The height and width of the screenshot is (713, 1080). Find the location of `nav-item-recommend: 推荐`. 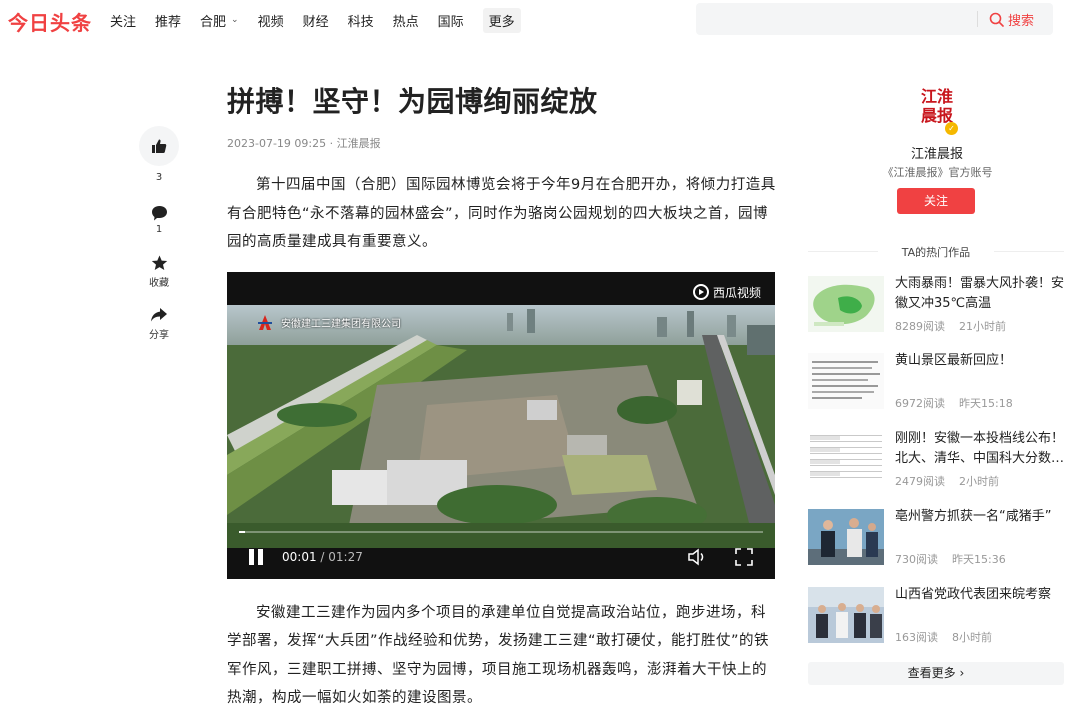

nav-item-recommend: 推荐 is located at coordinates (168, 20).